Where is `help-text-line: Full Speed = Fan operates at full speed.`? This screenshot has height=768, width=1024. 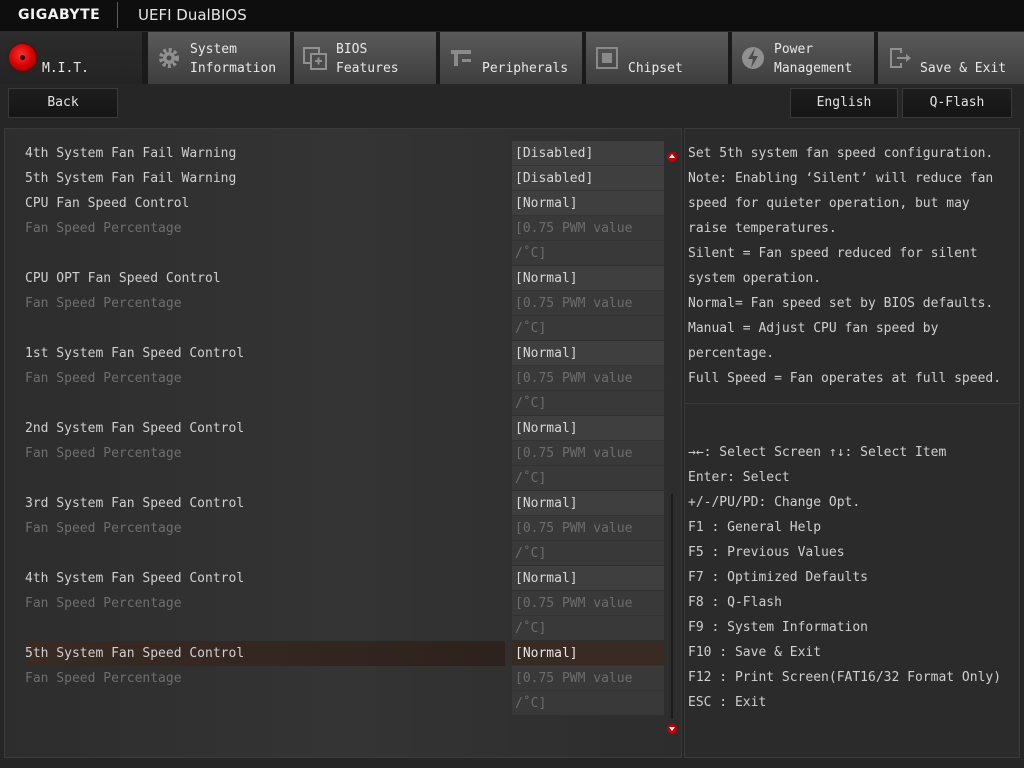 help-text-line: Full Speed = Fan operates at full speed. is located at coordinates (845, 378).